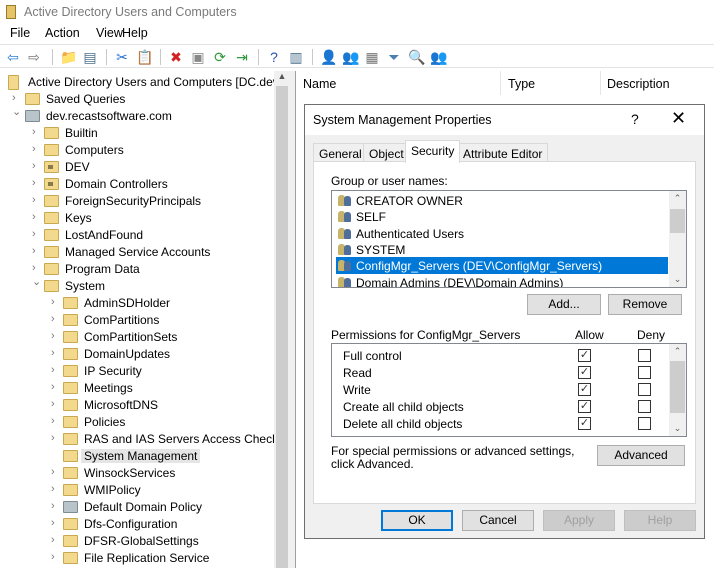  I want to click on help-button: Help, so click(660, 520).